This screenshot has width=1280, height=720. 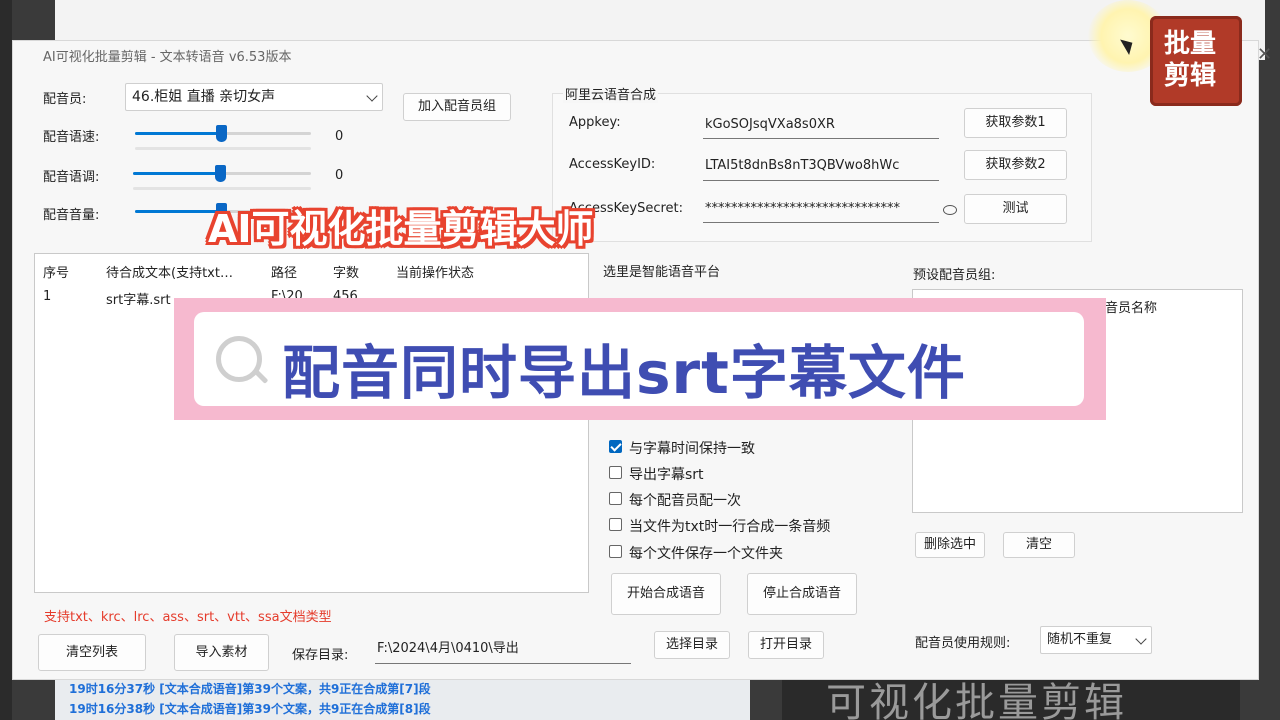 I want to click on rule-select: 随机不重复, so click(x=1096, y=640).